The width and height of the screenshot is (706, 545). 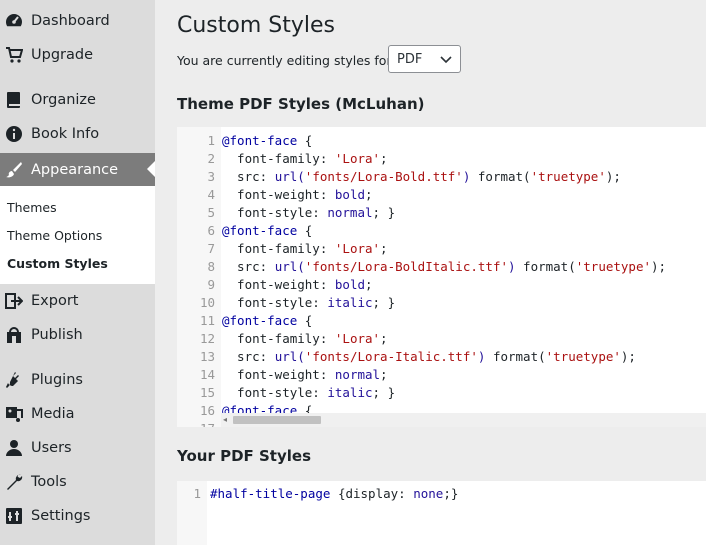 What do you see at coordinates (350, 302) in the screenshot?
I see `code-token: italic` at bounding box center [350, 302].